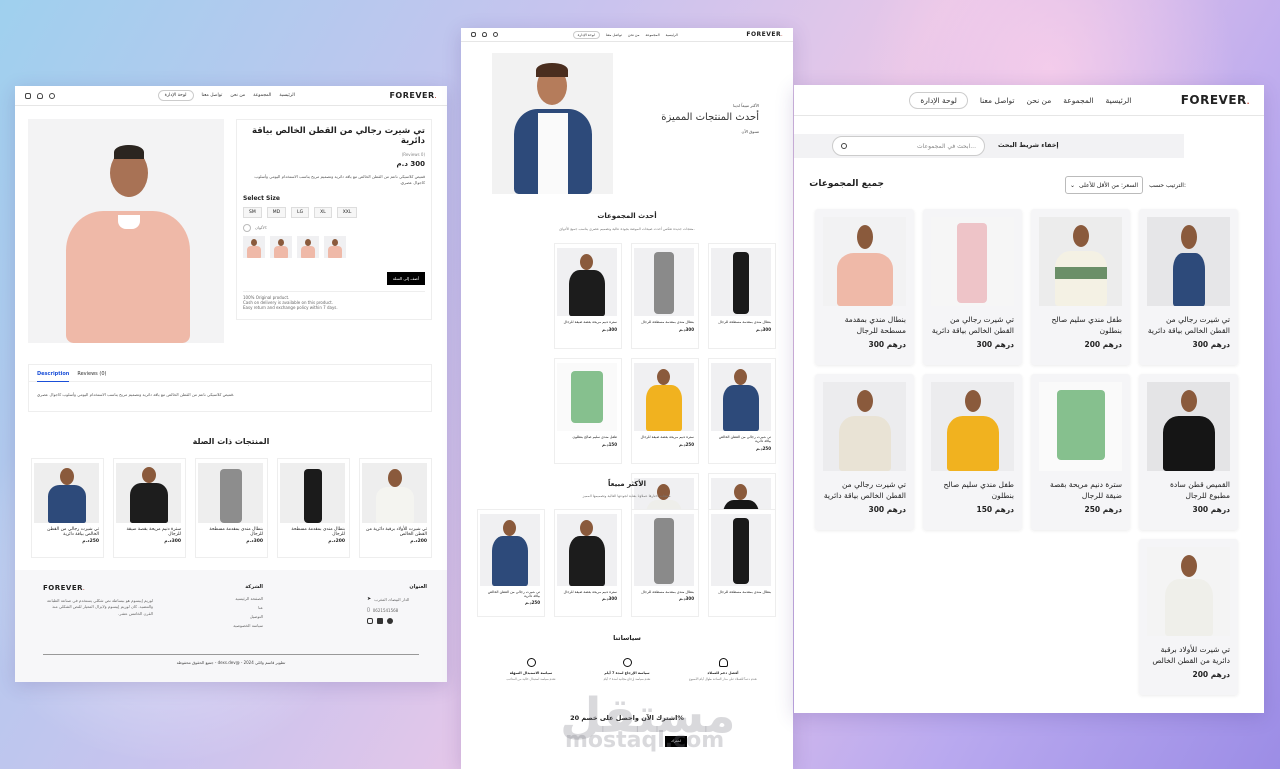 This screenshot has height=769, width=1280. What do you see at coordinates (864, 287) in the screenshot?
I see `product-card: بنطال مندي بمقدمة مسطحة للرجال درهم 300` at bounding box center [864, 287].